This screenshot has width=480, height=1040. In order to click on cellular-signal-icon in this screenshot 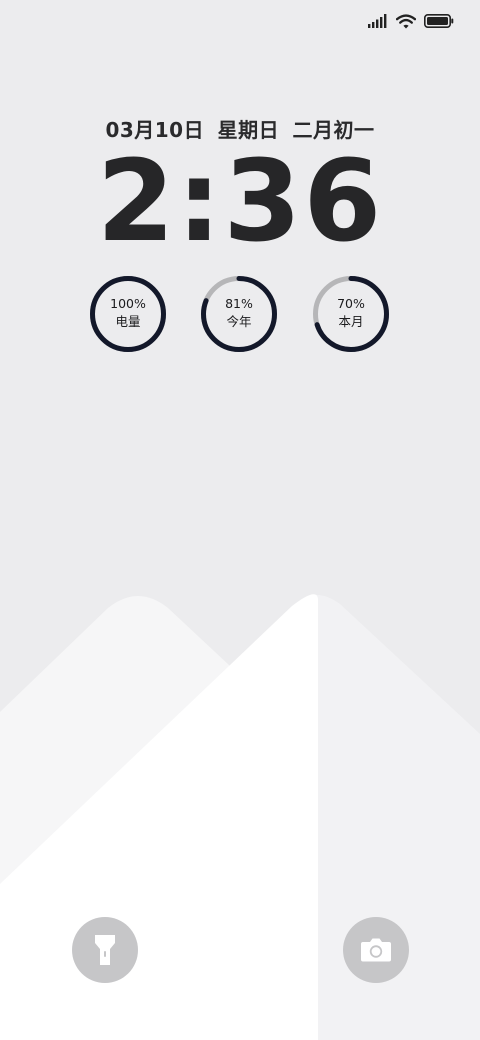, I will do `click(377, 21)`.